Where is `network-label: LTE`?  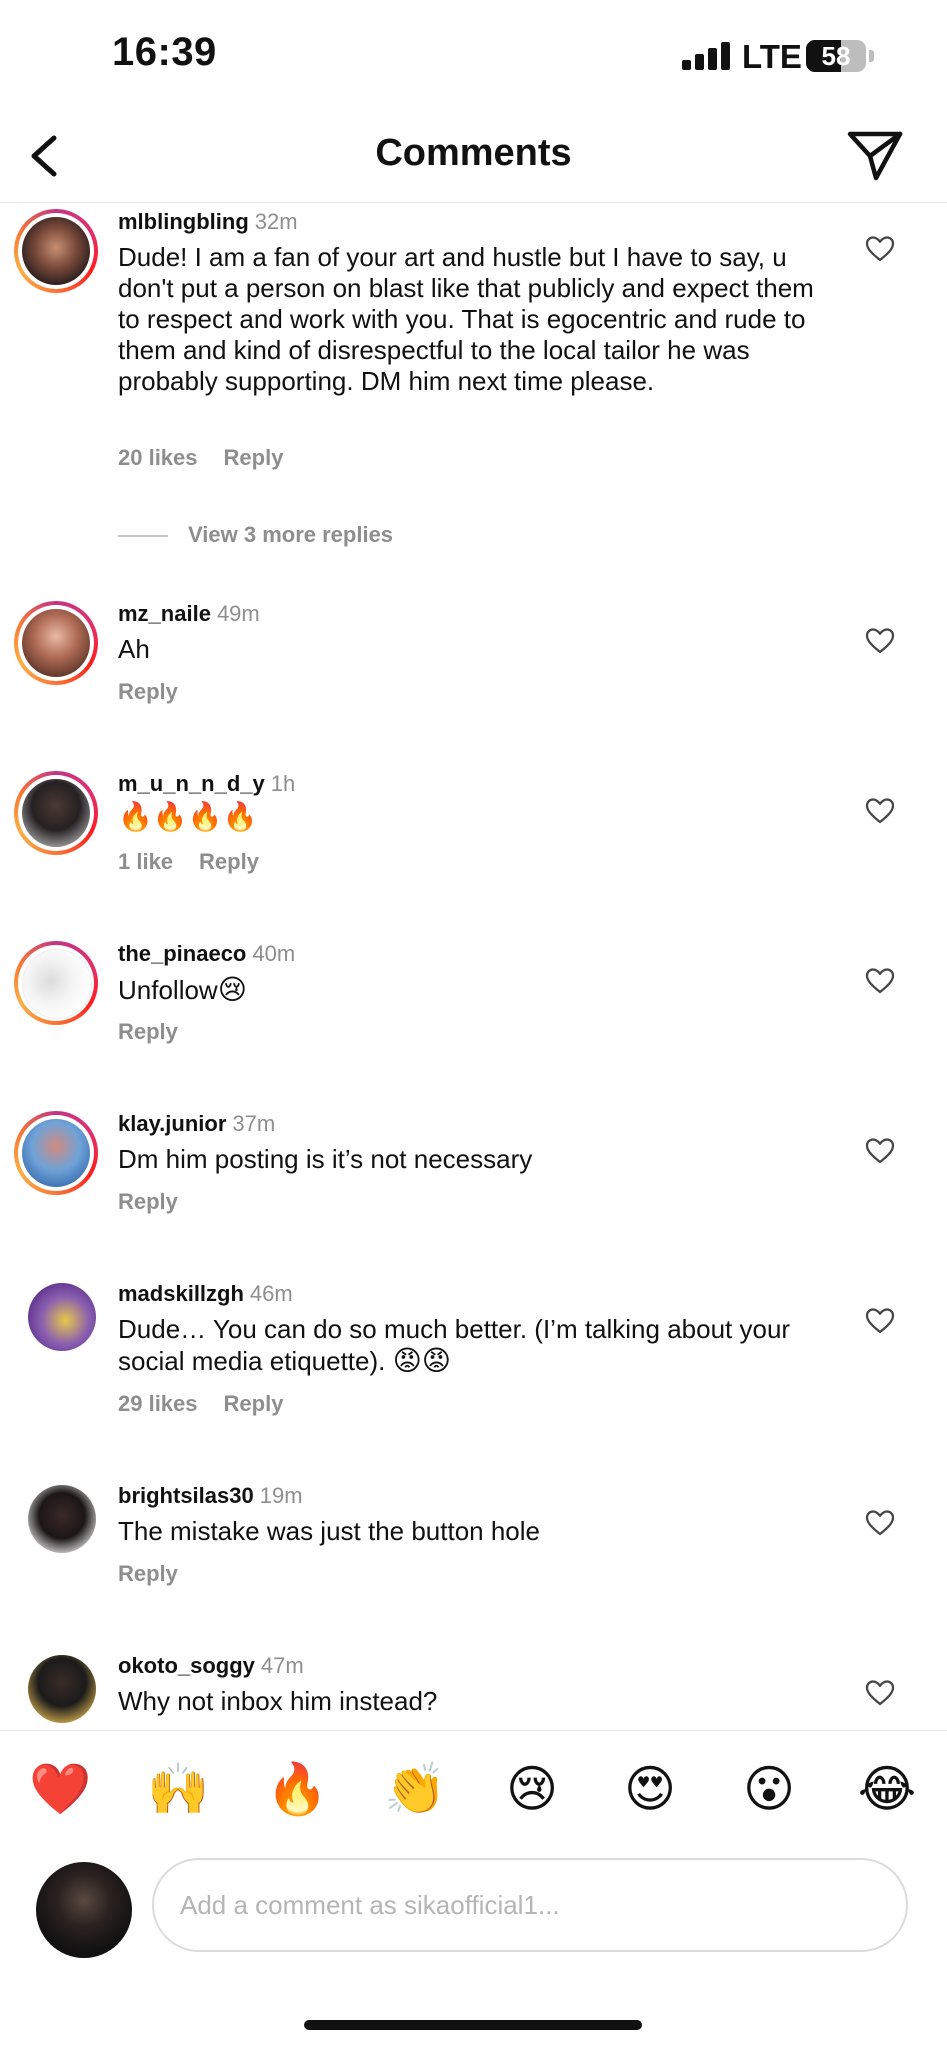
network-label: LTE is located at coordinates (772, 56).